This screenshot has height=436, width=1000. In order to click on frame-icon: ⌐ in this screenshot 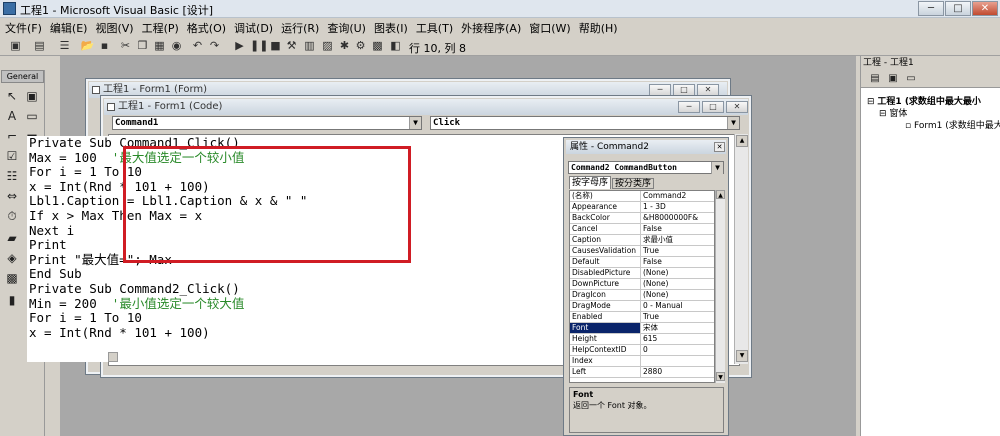, I will do `click(12, 136)`.